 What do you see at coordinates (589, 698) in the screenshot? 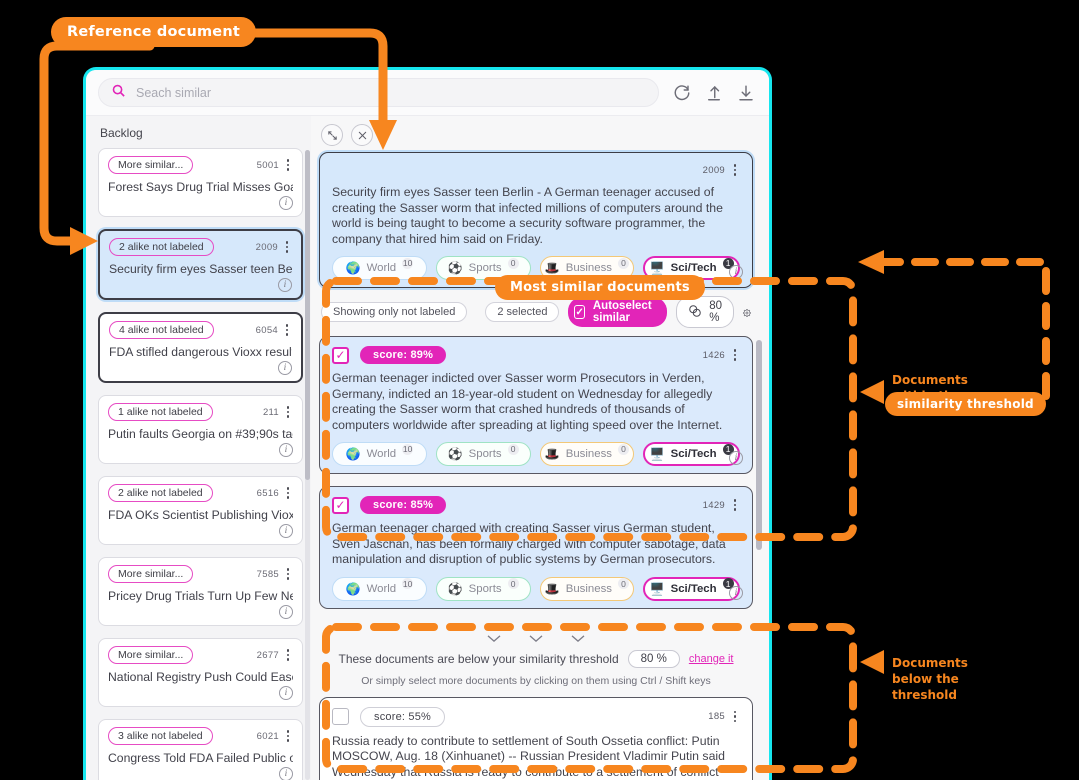
I see `annotation-dashed-box-below` at bounding box center [589, 698].